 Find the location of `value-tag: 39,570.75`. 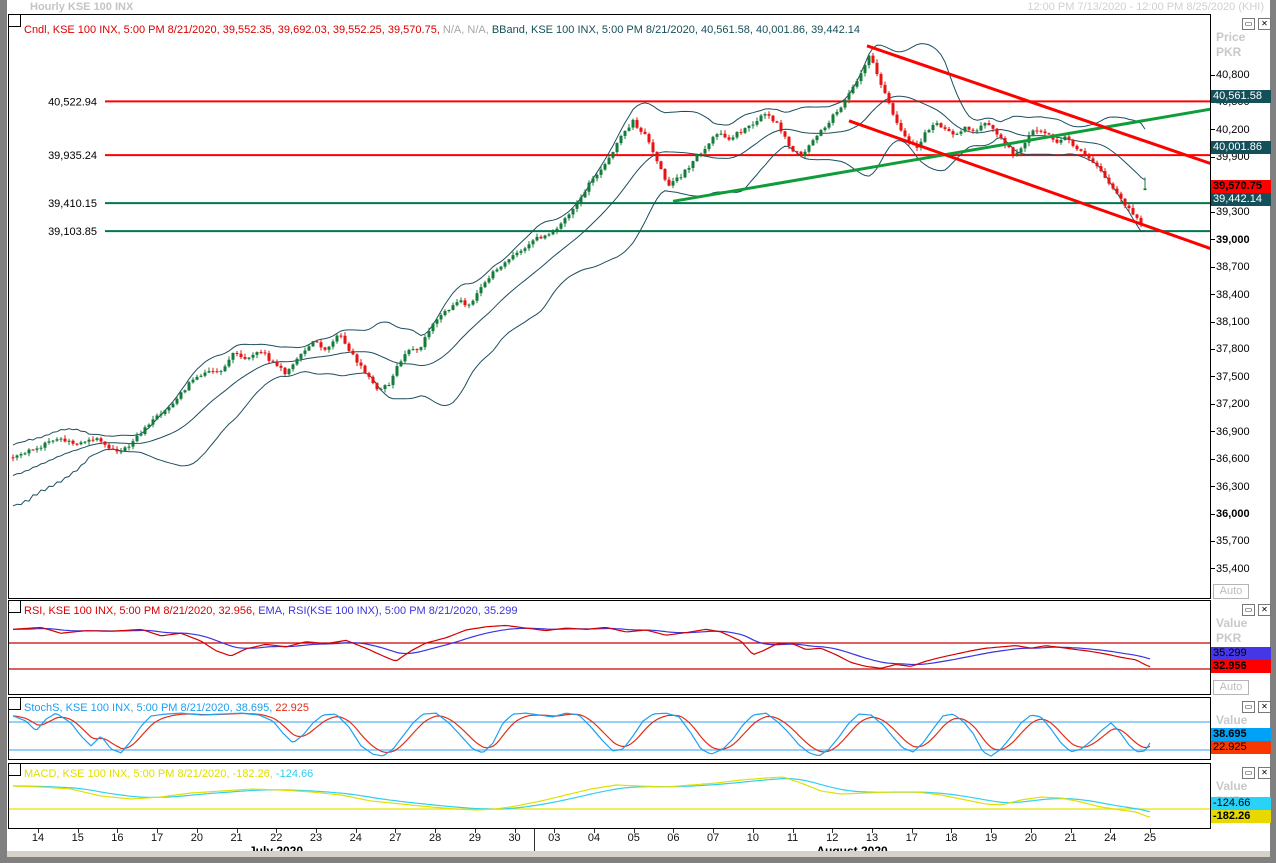

value-tag: 39,570.75 is located at coordinates (1241, 186).